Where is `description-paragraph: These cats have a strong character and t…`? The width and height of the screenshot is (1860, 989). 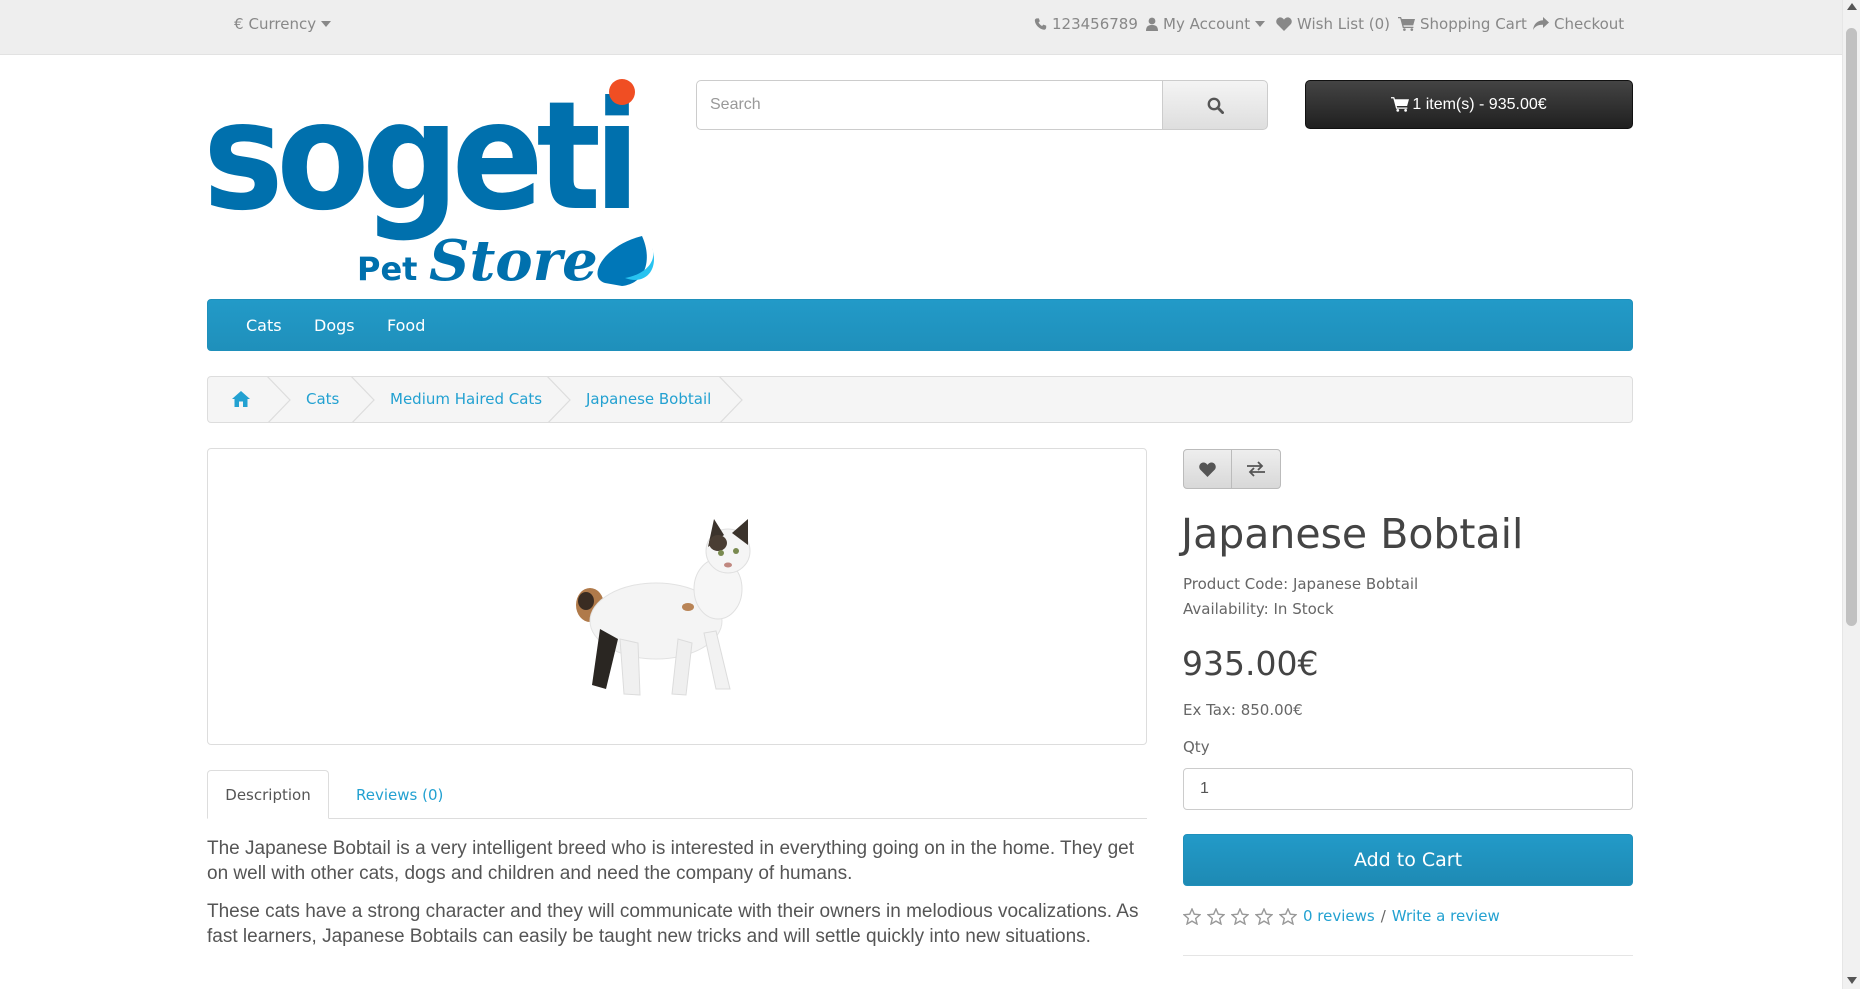
description-paragraph: These cats have a strong character and t… is located at coordinates (673, 924).